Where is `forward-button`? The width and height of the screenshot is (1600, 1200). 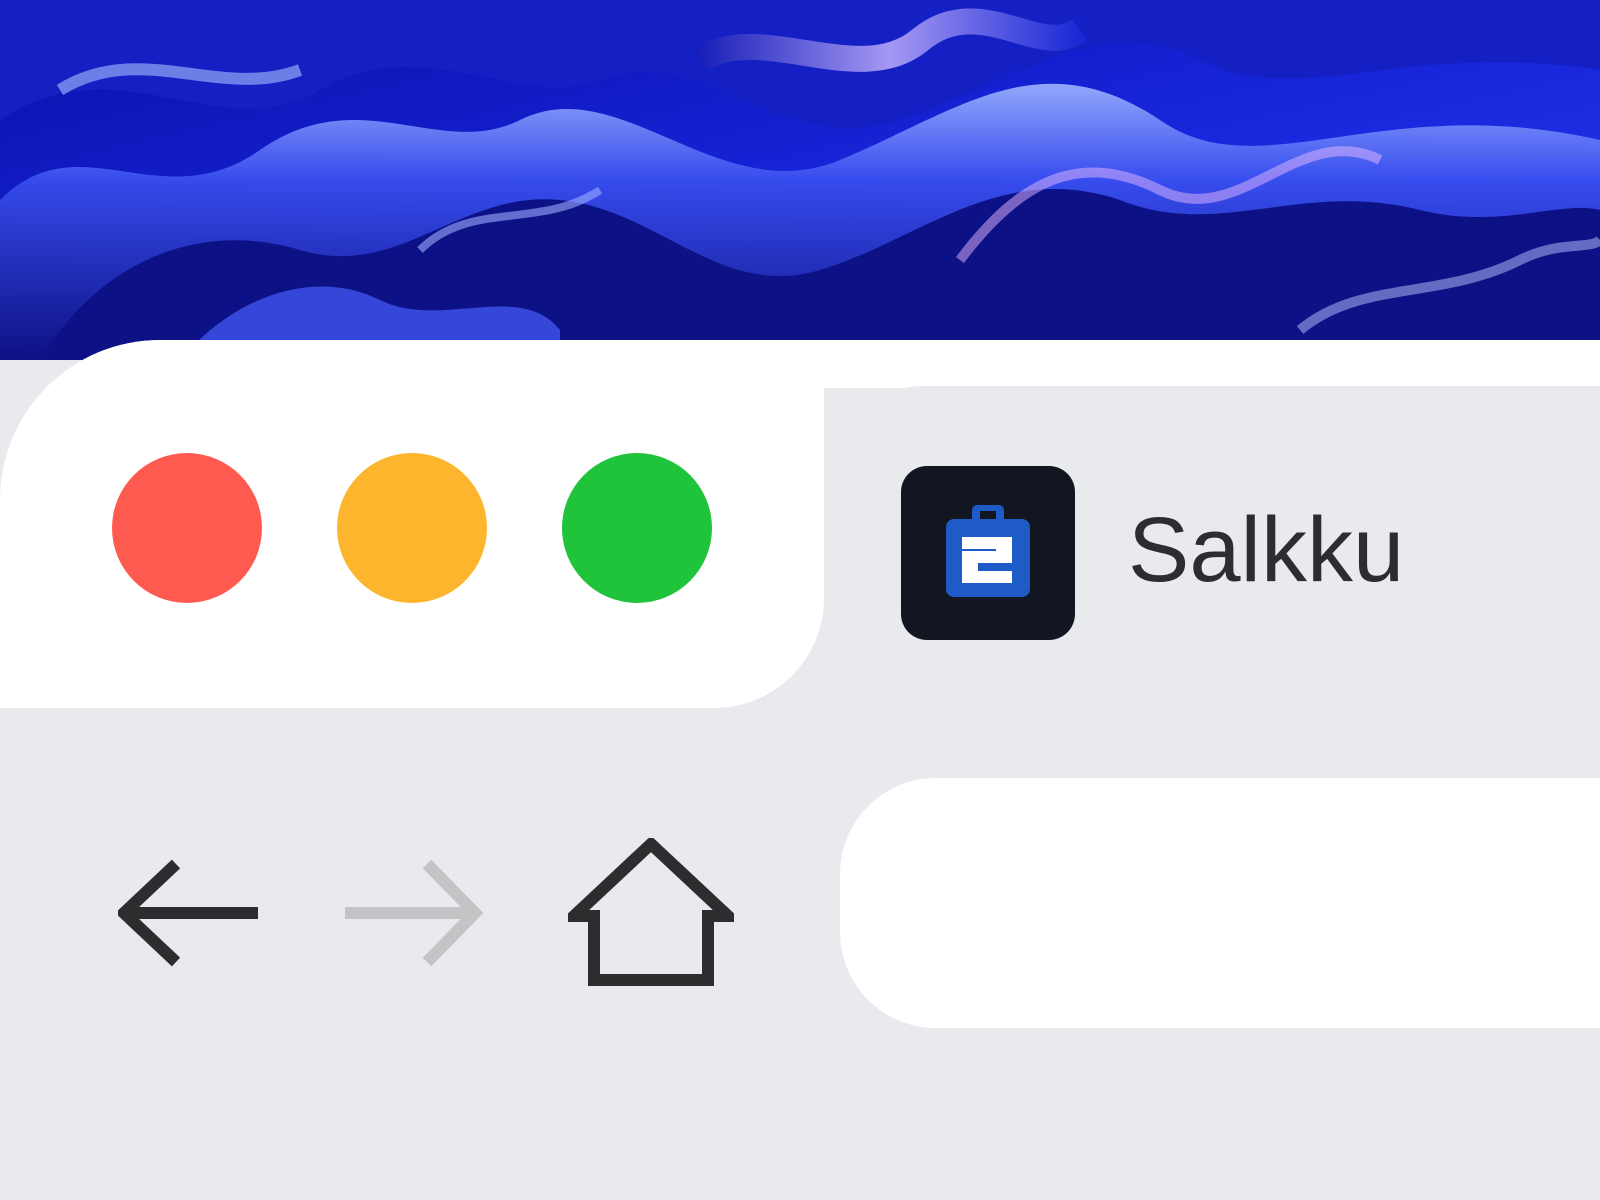
forward-button is located at coordinates (415, 915).